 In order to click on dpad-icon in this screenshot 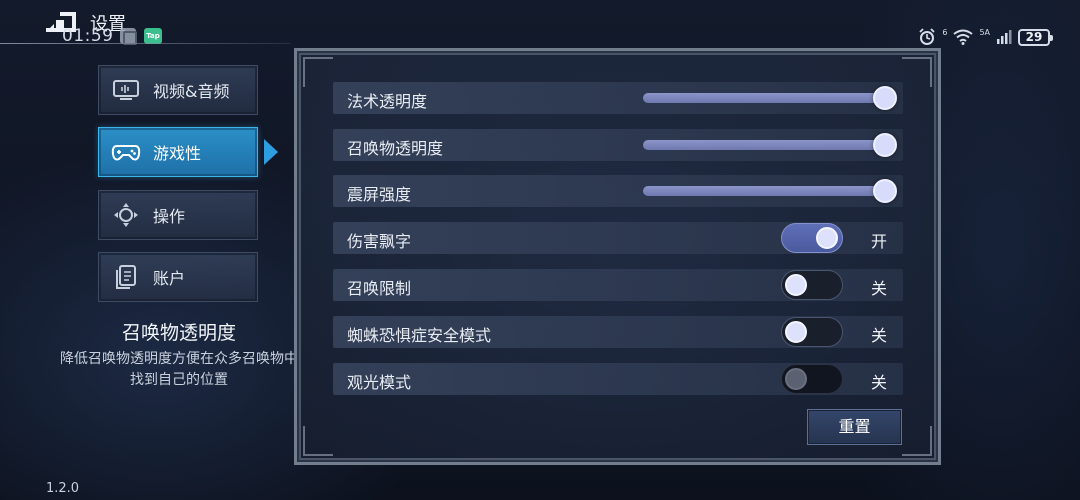, I will do `click(126, 215)`.